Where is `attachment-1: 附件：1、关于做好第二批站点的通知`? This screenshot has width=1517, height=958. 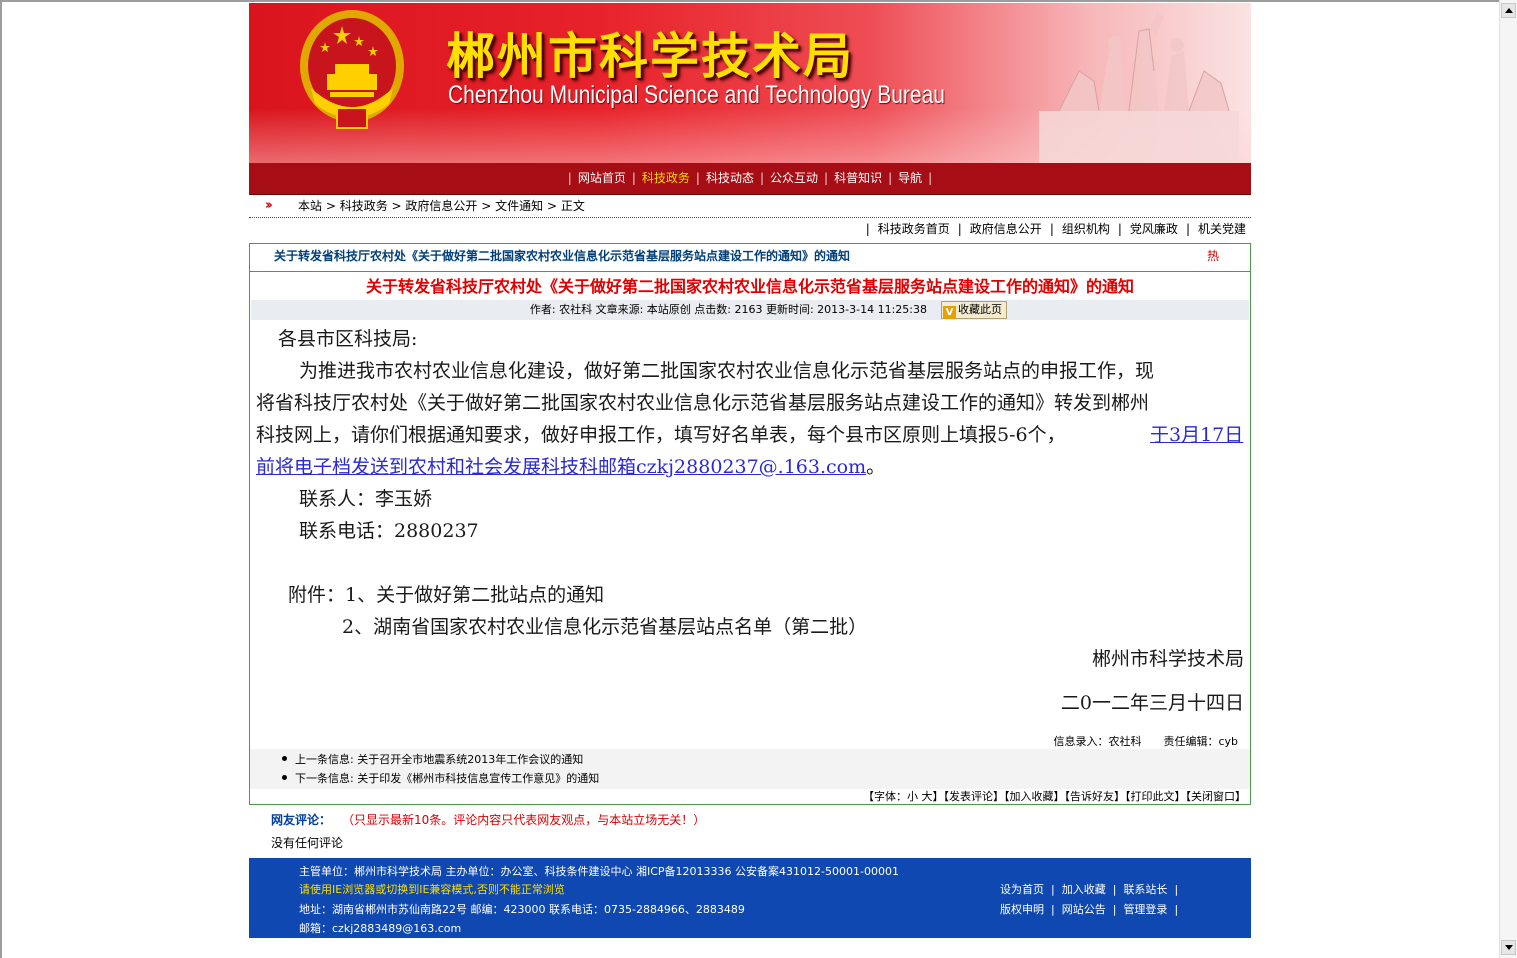 attachment-1: 附件：1、关于做好第二批站点的通知 is located at coordinates (446, 595).